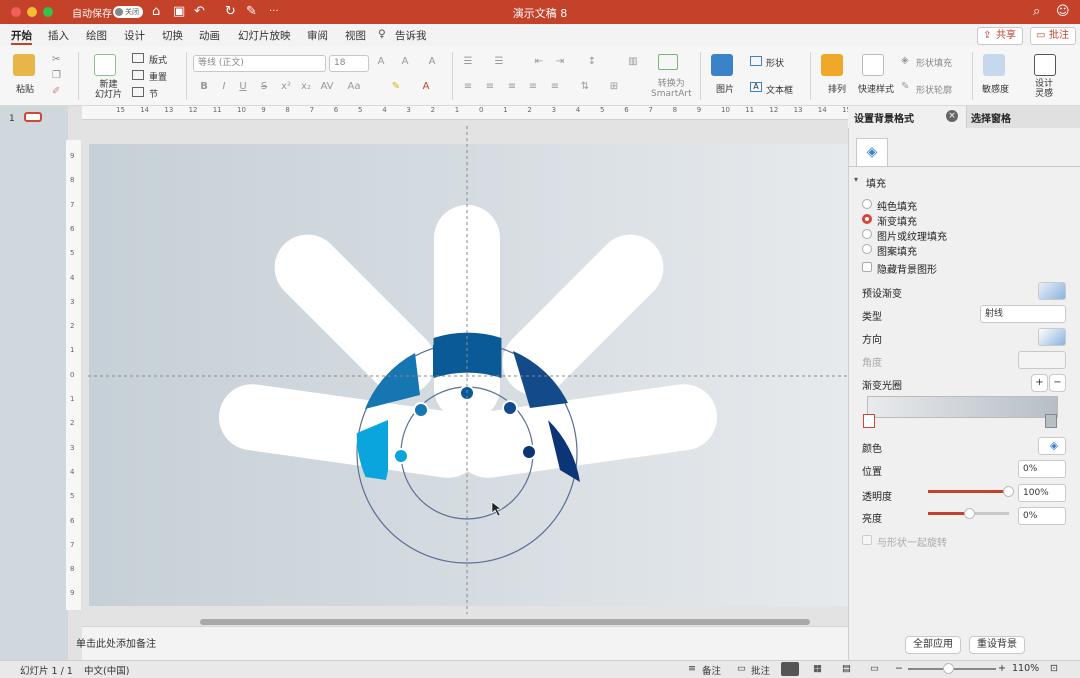  Describe the element at coordinates (877, 497) in the screenshot. I see `transparency-label: 透明度` at that location.